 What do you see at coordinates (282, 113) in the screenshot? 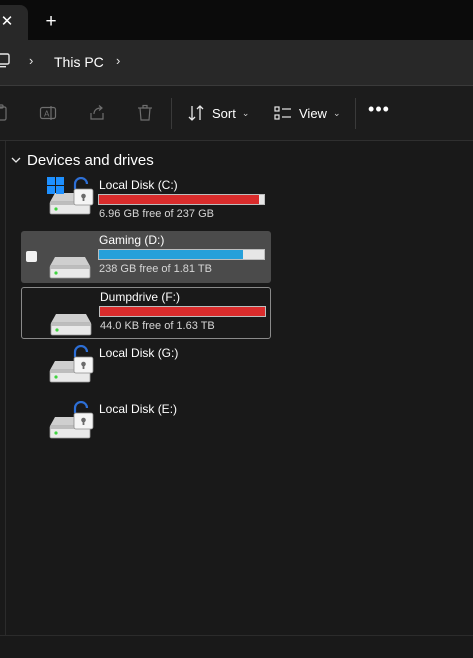
I see `view-list-icon` at bounding box center [282, 113].